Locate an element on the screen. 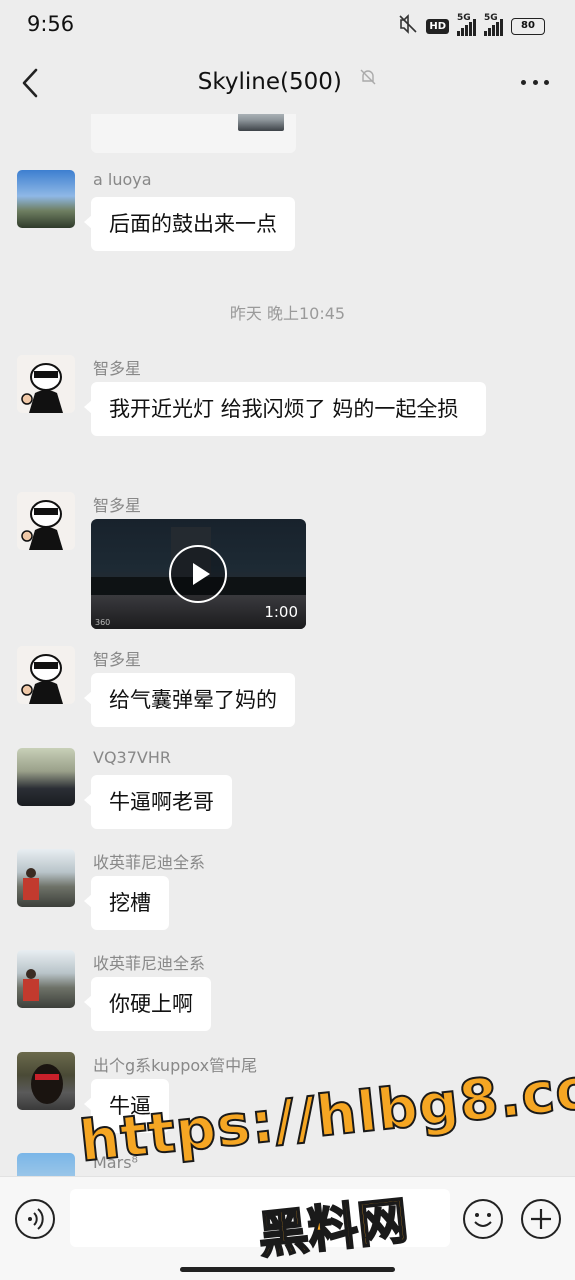 The width and height of the screenshot is (575, 1280). chat-title-wrap: Skyline(500) is located at coordinates (287, 81).